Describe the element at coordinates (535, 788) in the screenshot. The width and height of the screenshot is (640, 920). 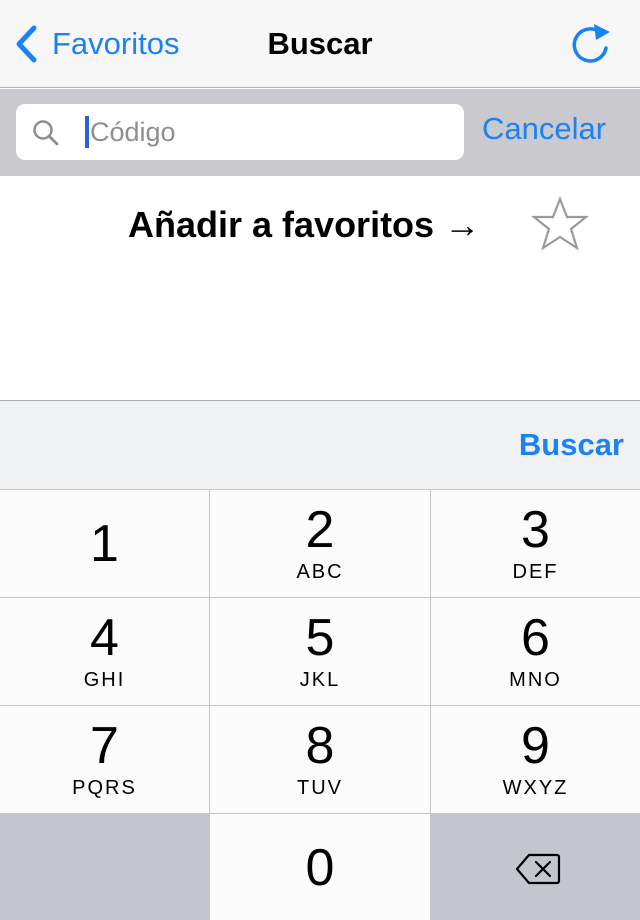
I see `key-letters: WXYZ` at that location.